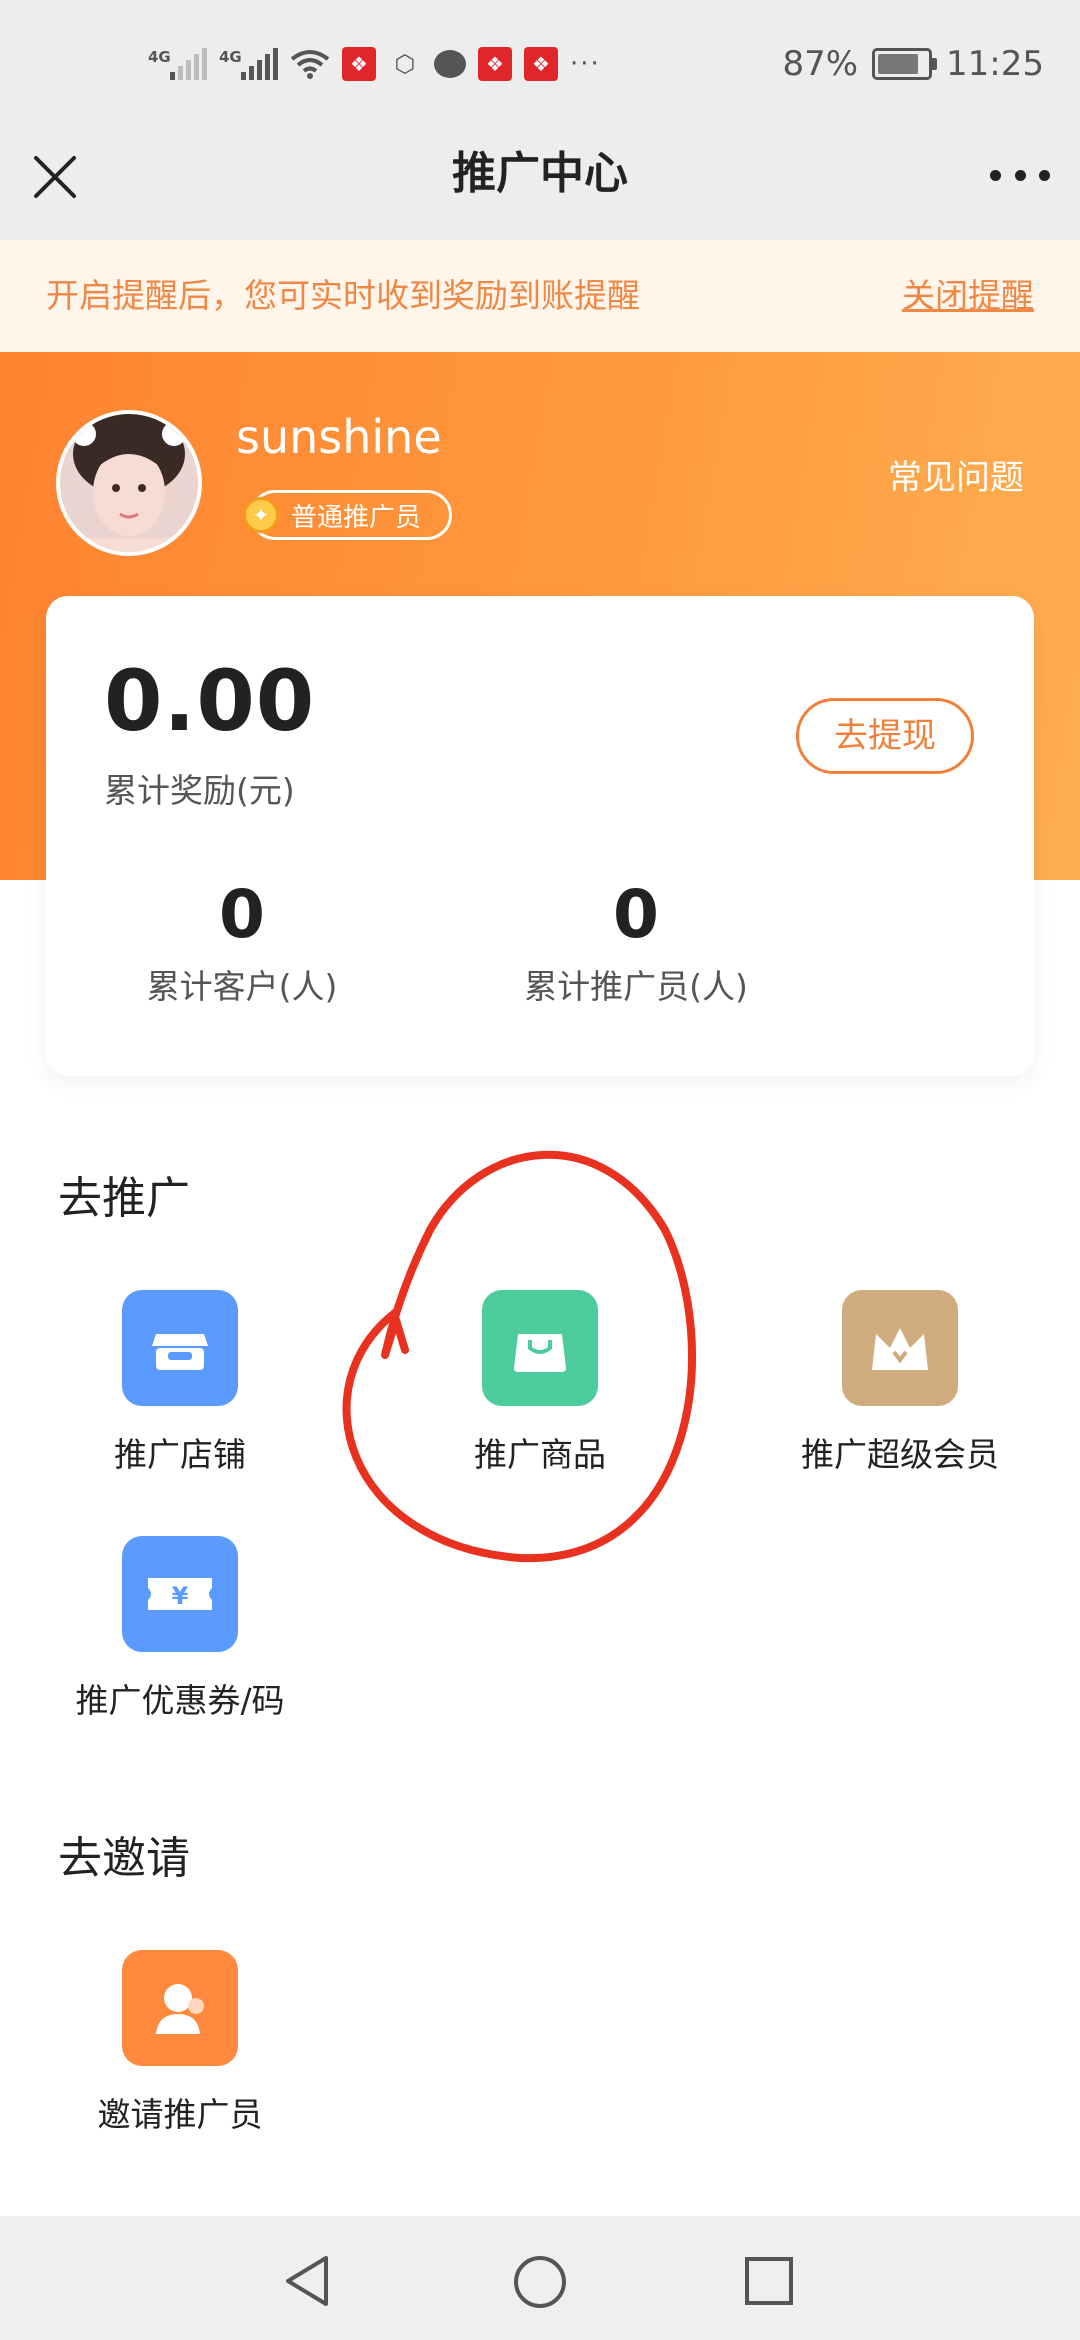 The width and height of the screenshot is (1080, 2340). Describe the element at coordinates (180, 1700) in the screenshot. I see `tile-label: 推广优惠券/码` at that location.